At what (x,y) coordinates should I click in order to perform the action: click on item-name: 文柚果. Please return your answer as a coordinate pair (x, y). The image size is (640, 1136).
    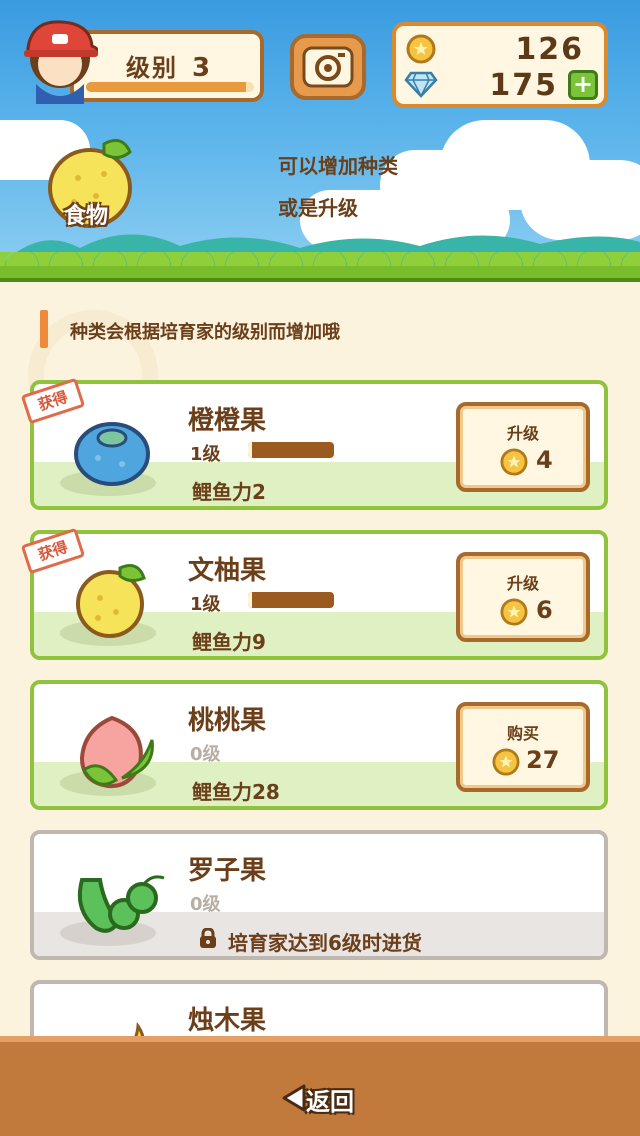
    Looking at the image, I should click on (227, 571).